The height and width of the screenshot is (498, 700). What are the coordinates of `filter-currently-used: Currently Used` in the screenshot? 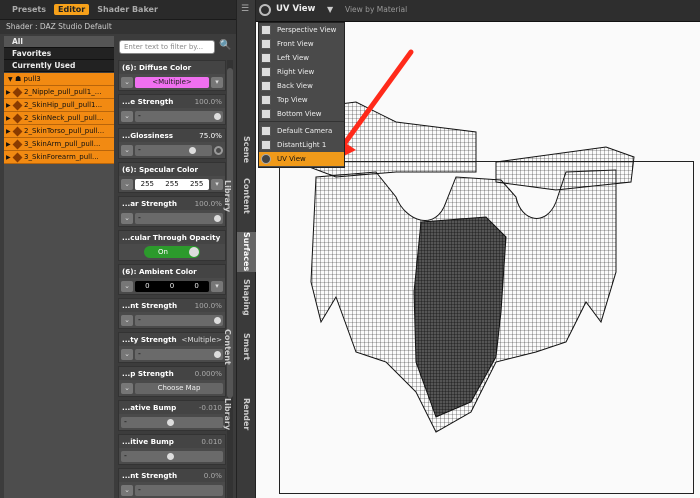 It's located at (59, 66).